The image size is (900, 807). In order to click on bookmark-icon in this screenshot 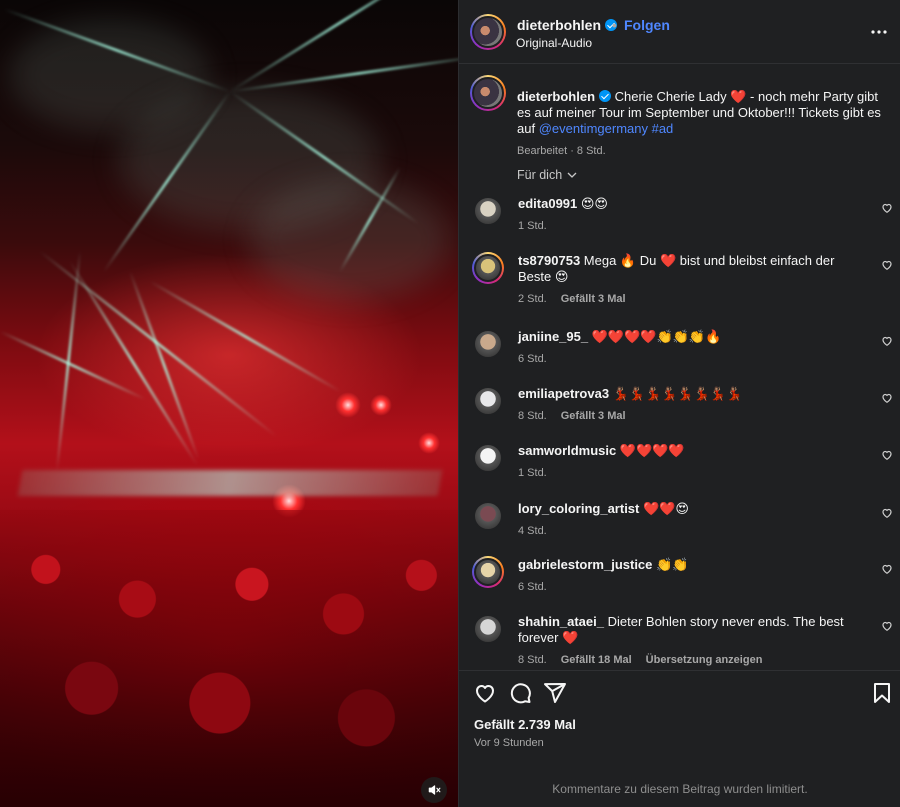, I will do `click(882, 693)`.